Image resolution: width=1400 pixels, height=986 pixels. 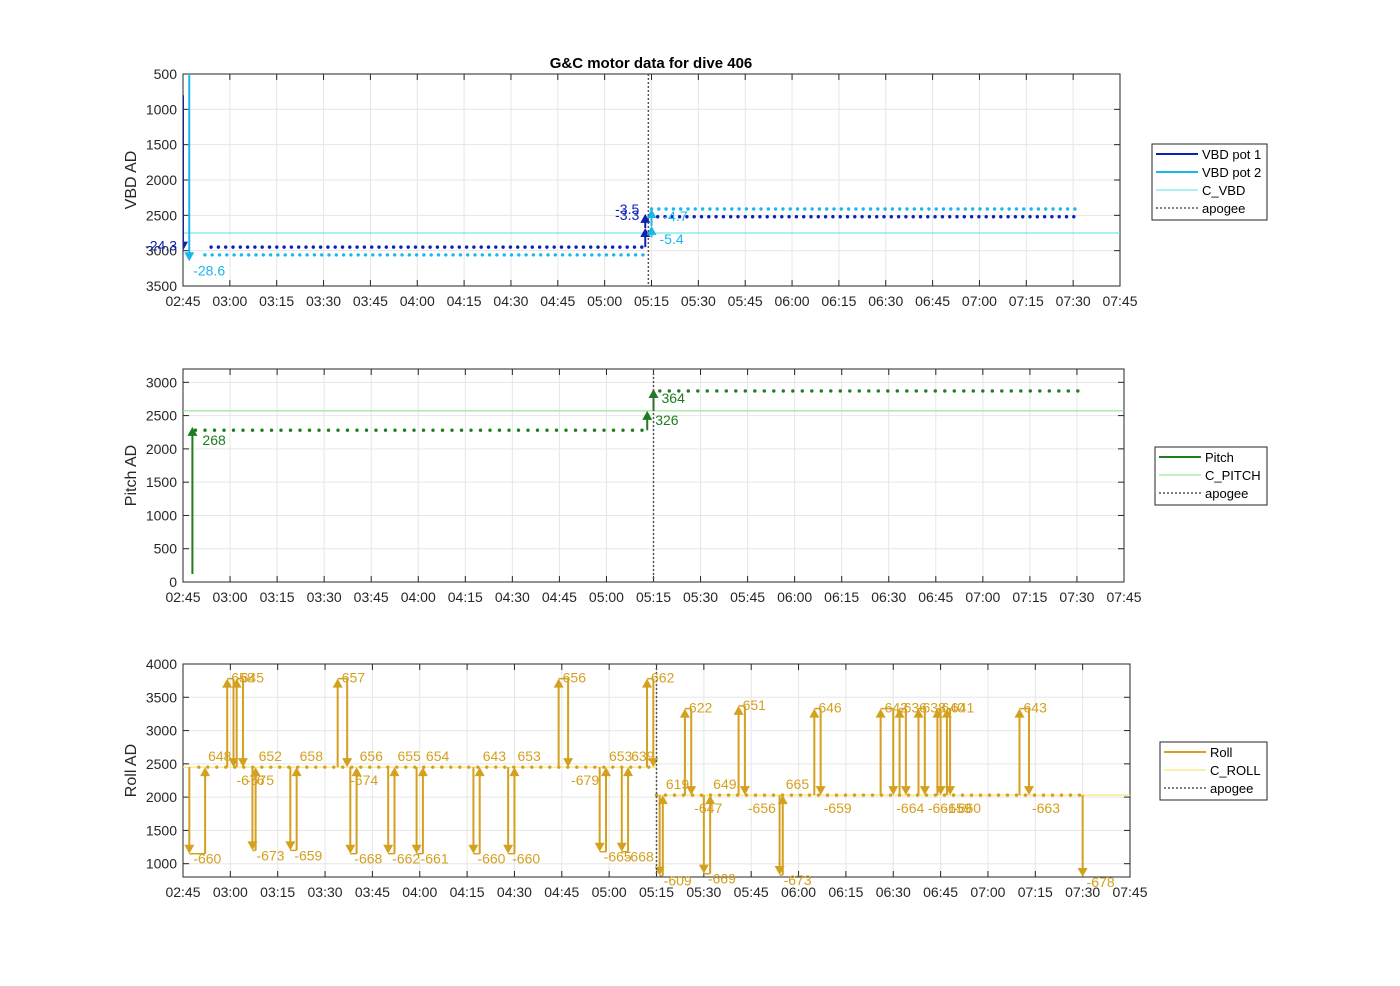 What do you see at coordinates (173, 582) in the screenshot?
I see `y-tick-label: 0` at bounding box center [173, 582].